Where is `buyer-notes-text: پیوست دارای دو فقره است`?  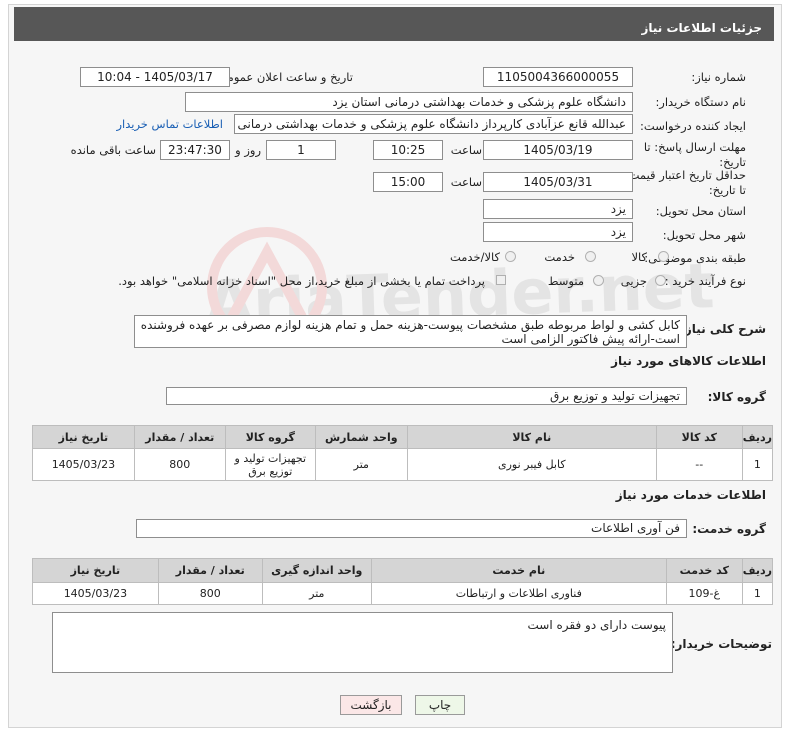
buyer-notes-text: پیوست دارای دو فقره است is located at coordinates (596, 625).